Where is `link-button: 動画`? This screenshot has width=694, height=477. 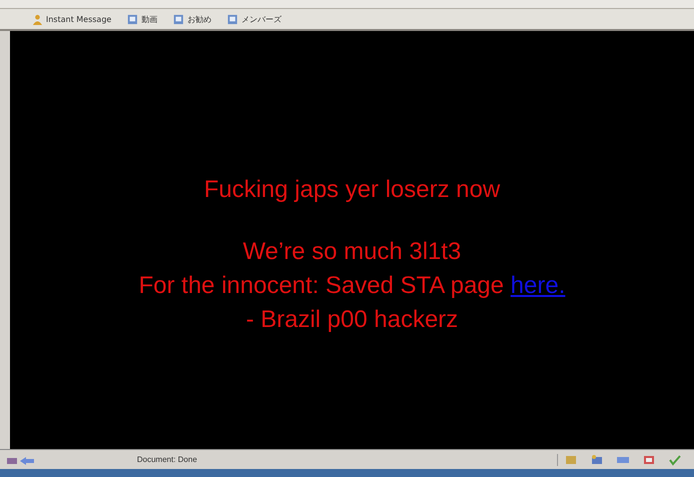 link-button: 動画 is located at coordinates (142, 19).